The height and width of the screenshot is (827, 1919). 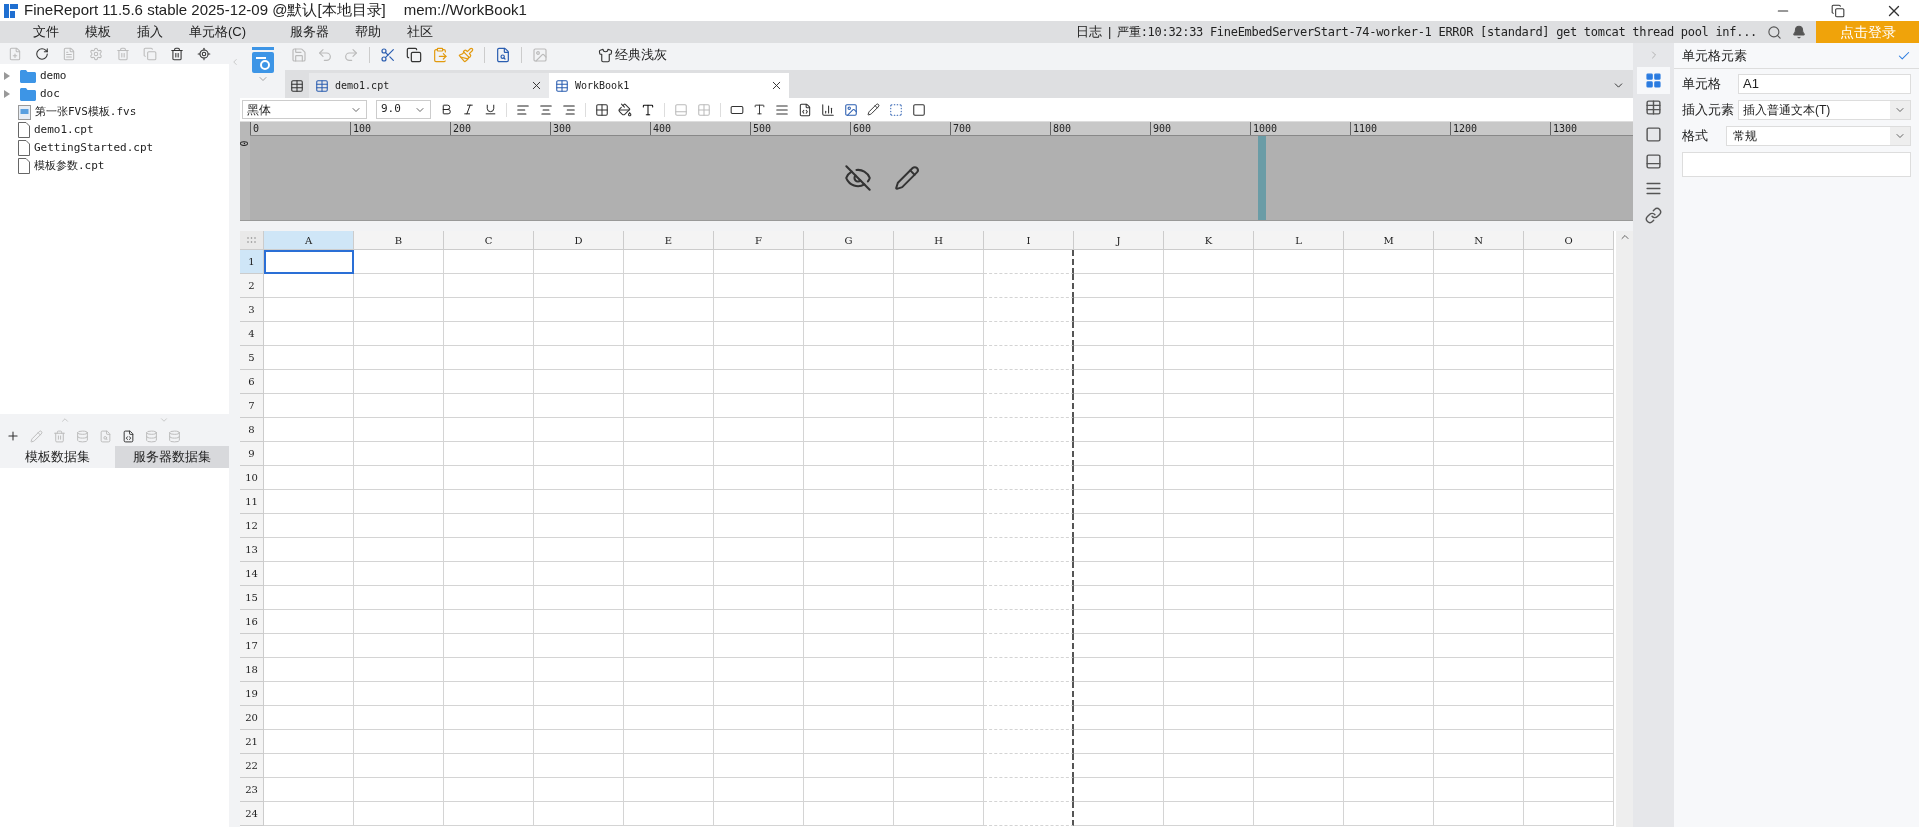 I want to click on document-tab: demo1.cpt, so click(x=429, y=85).